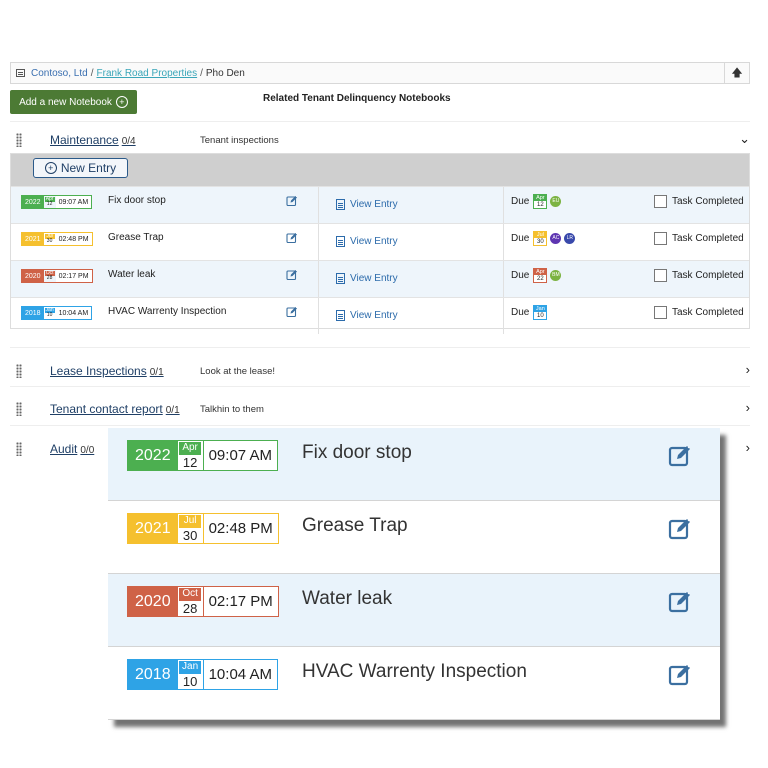  I want to click on section-title-link: Lease Inspections 0/1, so click(107, 371).